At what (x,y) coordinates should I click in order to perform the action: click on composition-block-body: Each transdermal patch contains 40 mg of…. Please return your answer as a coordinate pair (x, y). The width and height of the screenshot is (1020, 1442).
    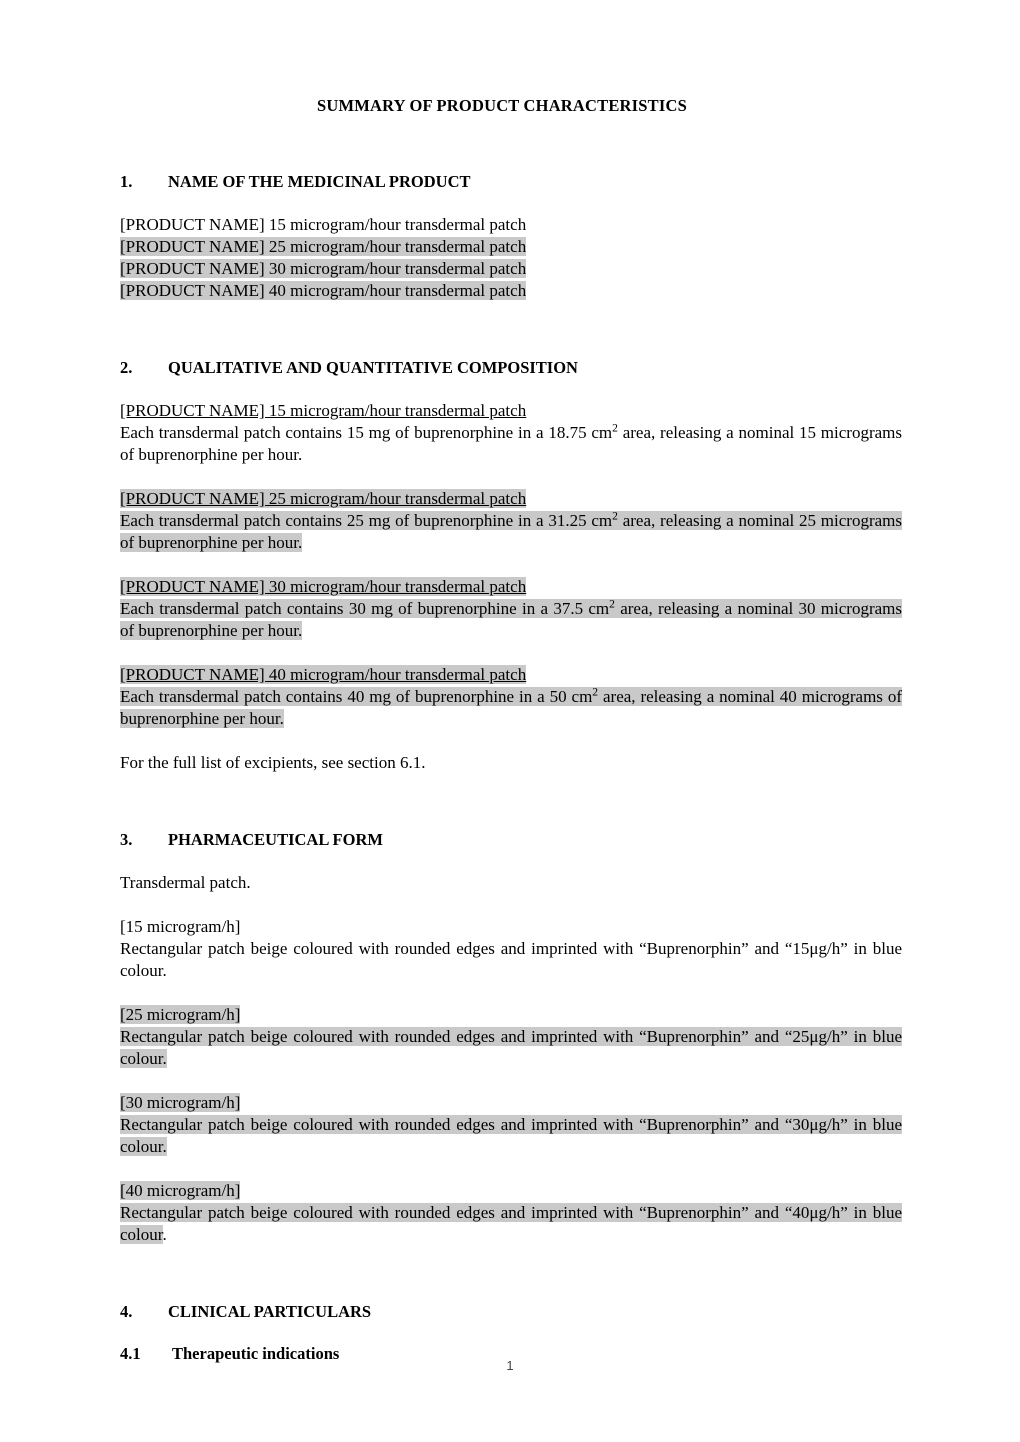
    Looking at the image, I should click on (511, 708).